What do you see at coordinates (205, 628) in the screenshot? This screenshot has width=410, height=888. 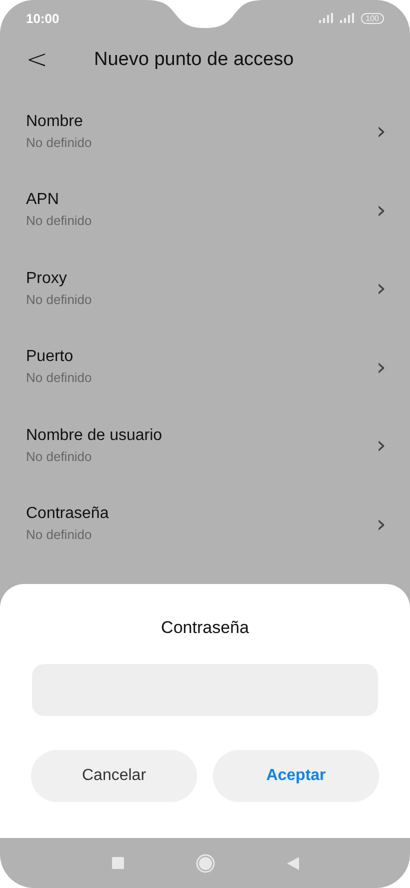 I see `dialog-title: Contraseña` at bounding box center [205, 628].